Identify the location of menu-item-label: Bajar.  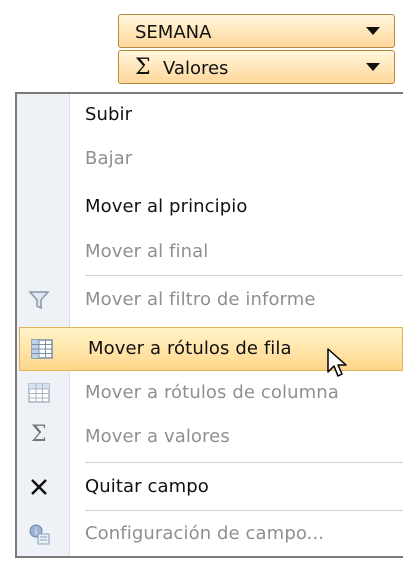
(109, 158).